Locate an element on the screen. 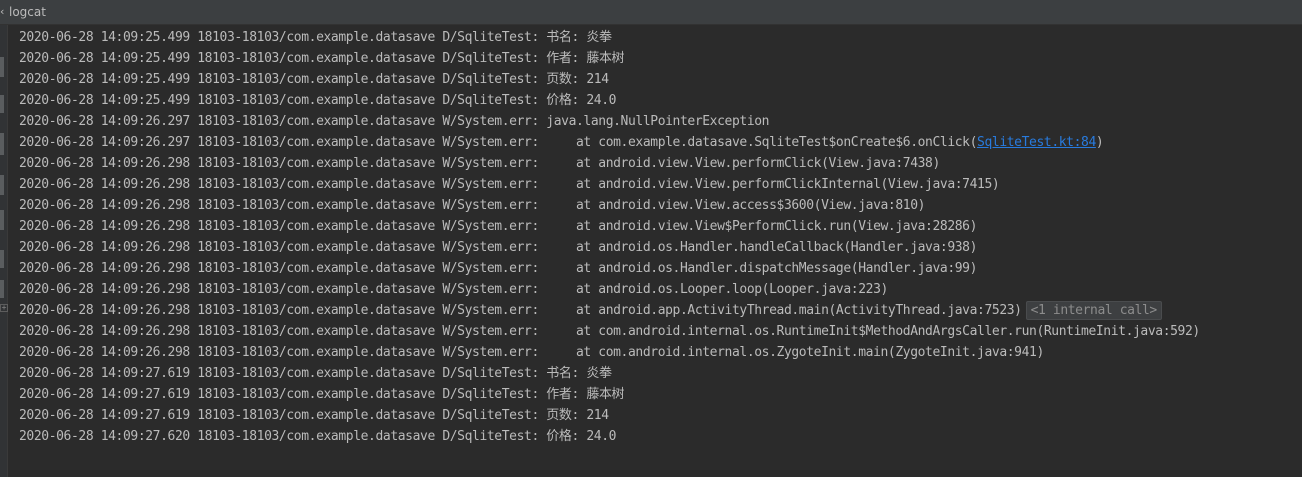 The height and width of the screenshot is (477, 1302). chevron-left-icon: ‹ is located at coordinates (3, 12).